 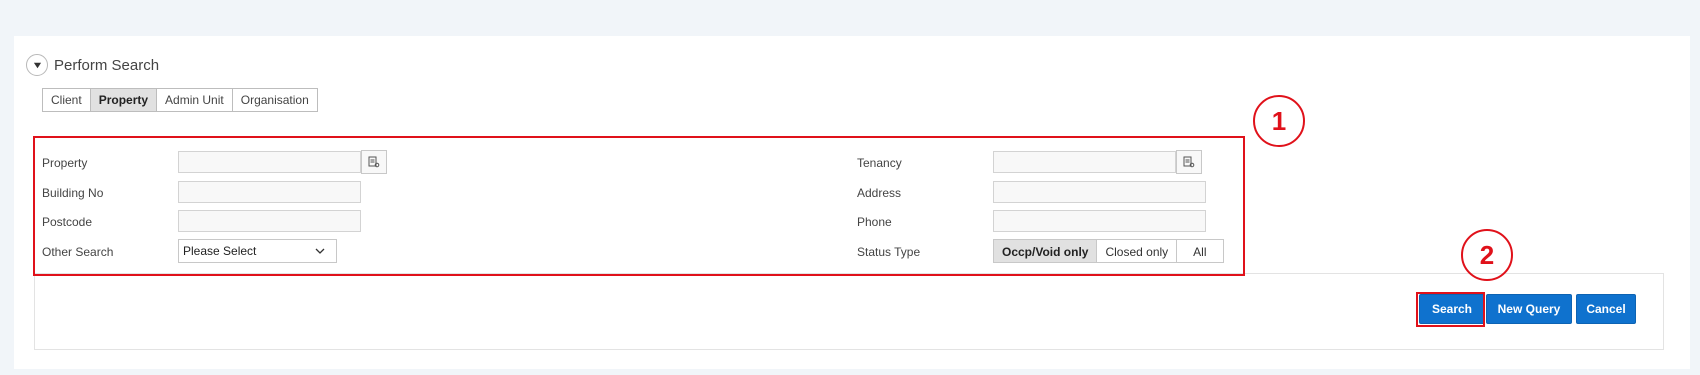 What do you see at coordinates (66, 100) in the screenshot?
I see `tab-client: Client` at bounding box center [66, 100].